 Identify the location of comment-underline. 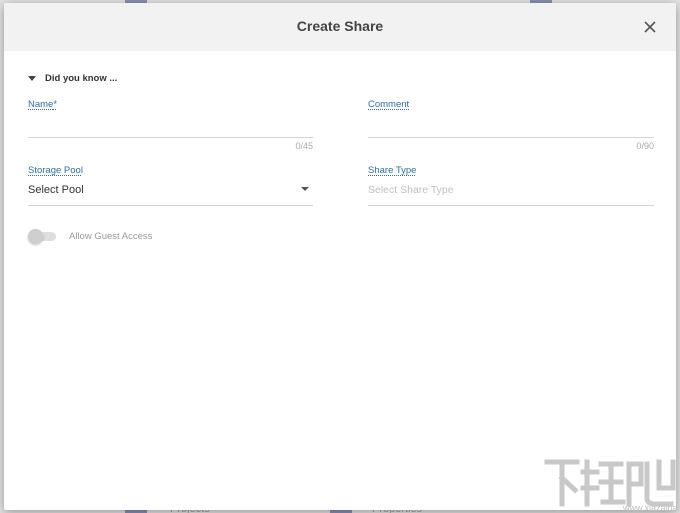
(511, 137).